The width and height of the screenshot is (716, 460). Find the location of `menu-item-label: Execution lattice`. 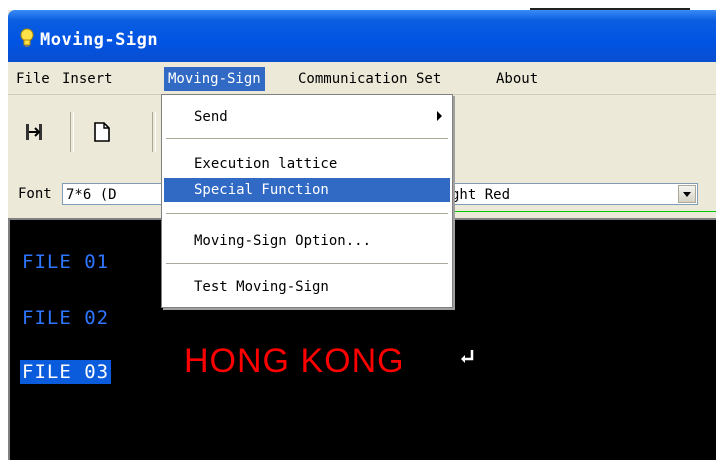

menu-item-label: Execution lattice is located at coordinates (266, 164).